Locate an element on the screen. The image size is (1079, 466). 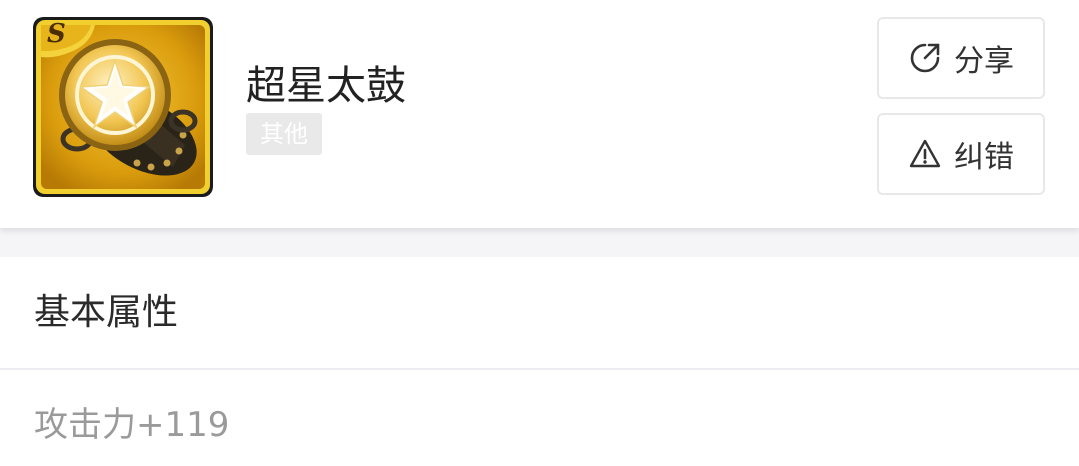
share-icon is located at coordinates (925, 58).